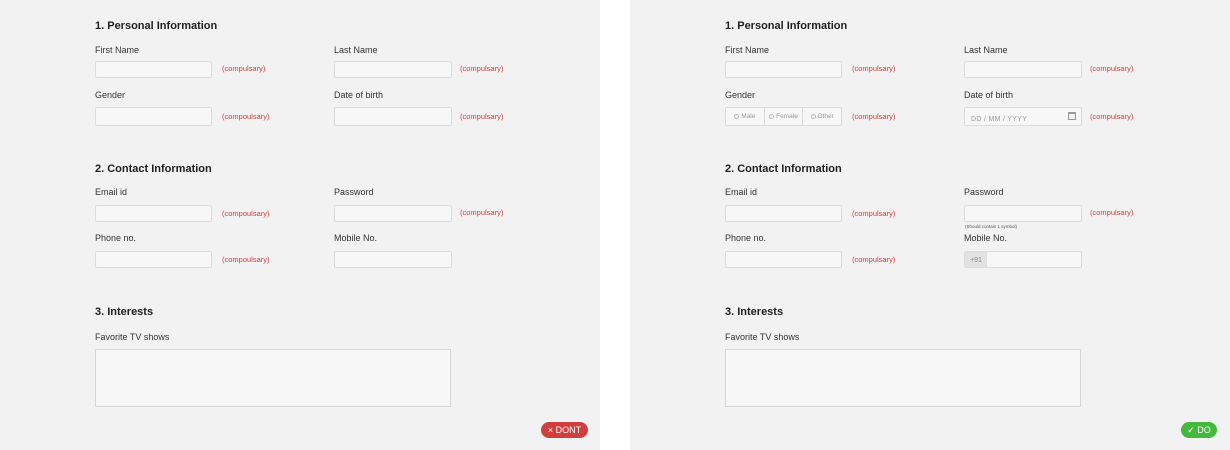  I want to click on gender-input, so click(153, 116).